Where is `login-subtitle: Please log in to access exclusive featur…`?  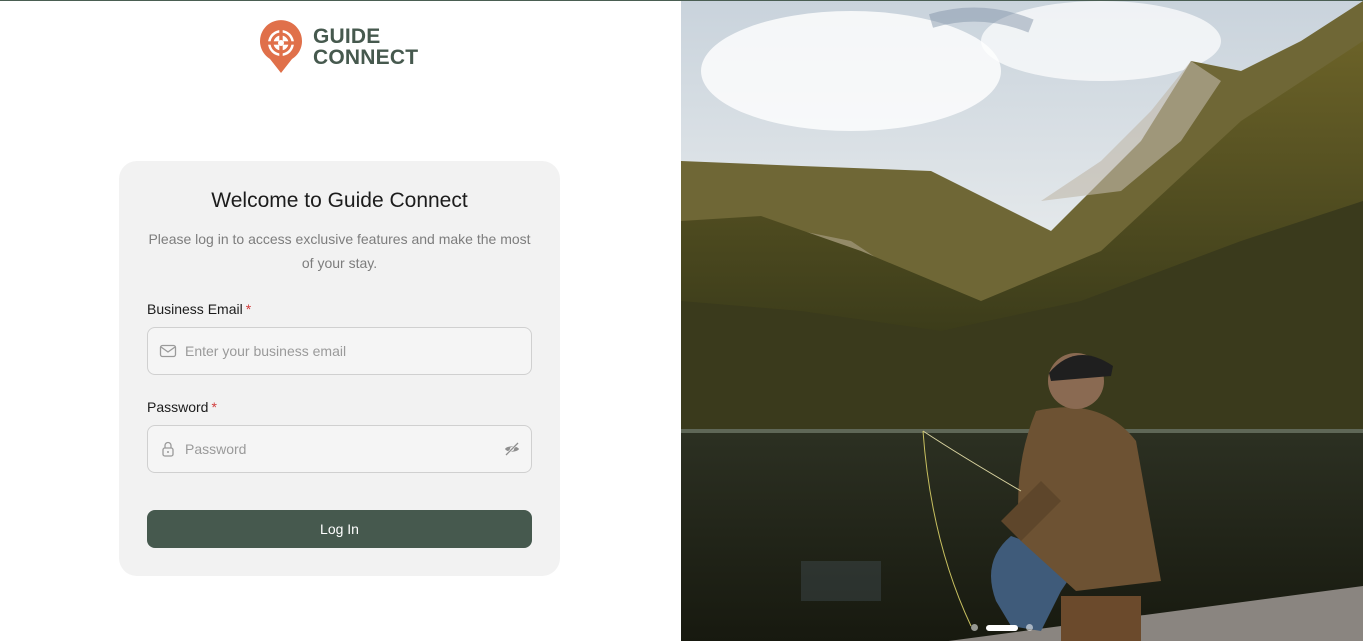 login-subtitle: Please log in to access exclusive featur… is located at coordinates (339, 251).